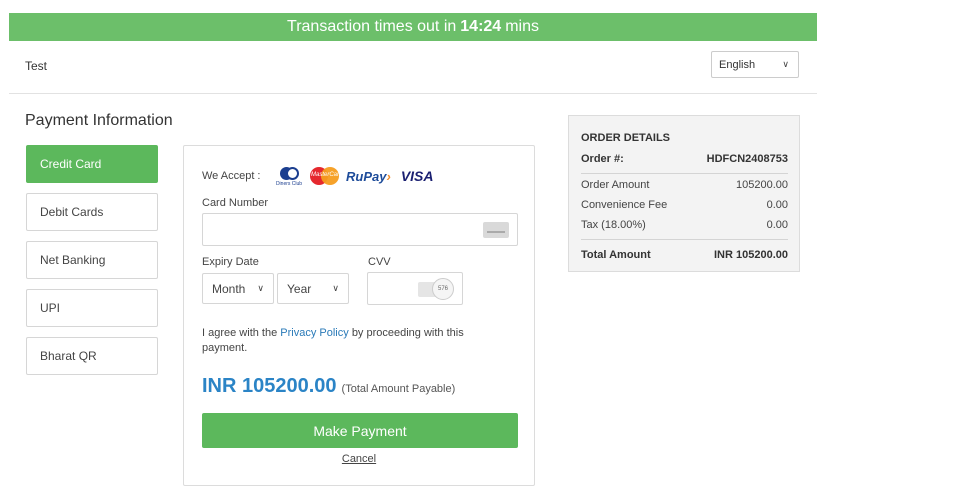  What do you see at coordinates (72, 212) in the screenshot?
I see `tab-label: Debit Cards` at bounding box center [72, 212].